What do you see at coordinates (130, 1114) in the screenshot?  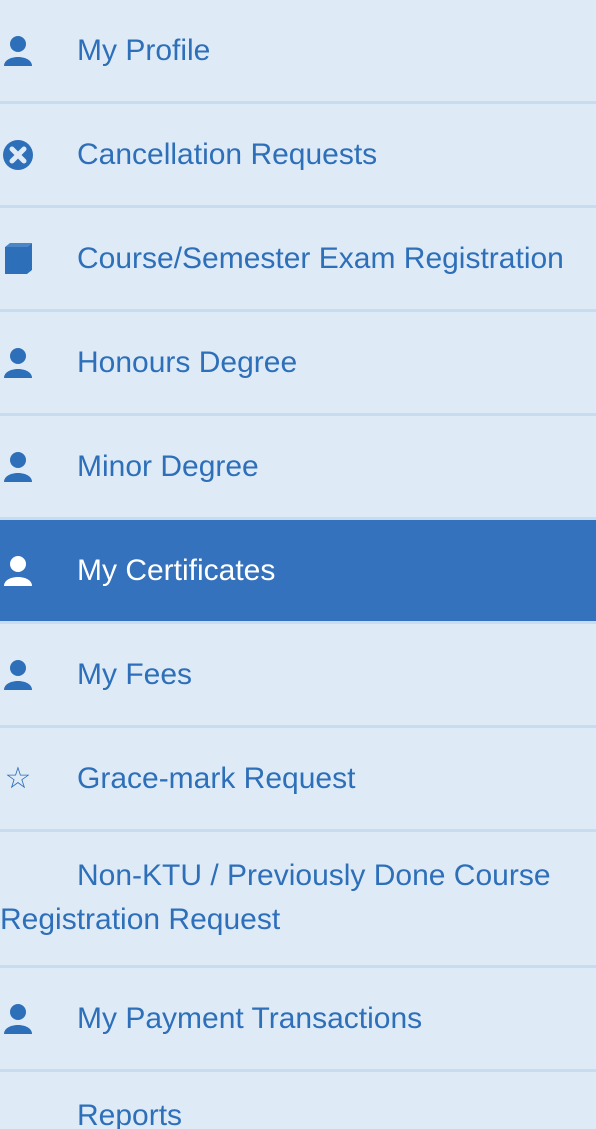 I see `menu-item-label: Reports` at bounding box center [130, 1114].